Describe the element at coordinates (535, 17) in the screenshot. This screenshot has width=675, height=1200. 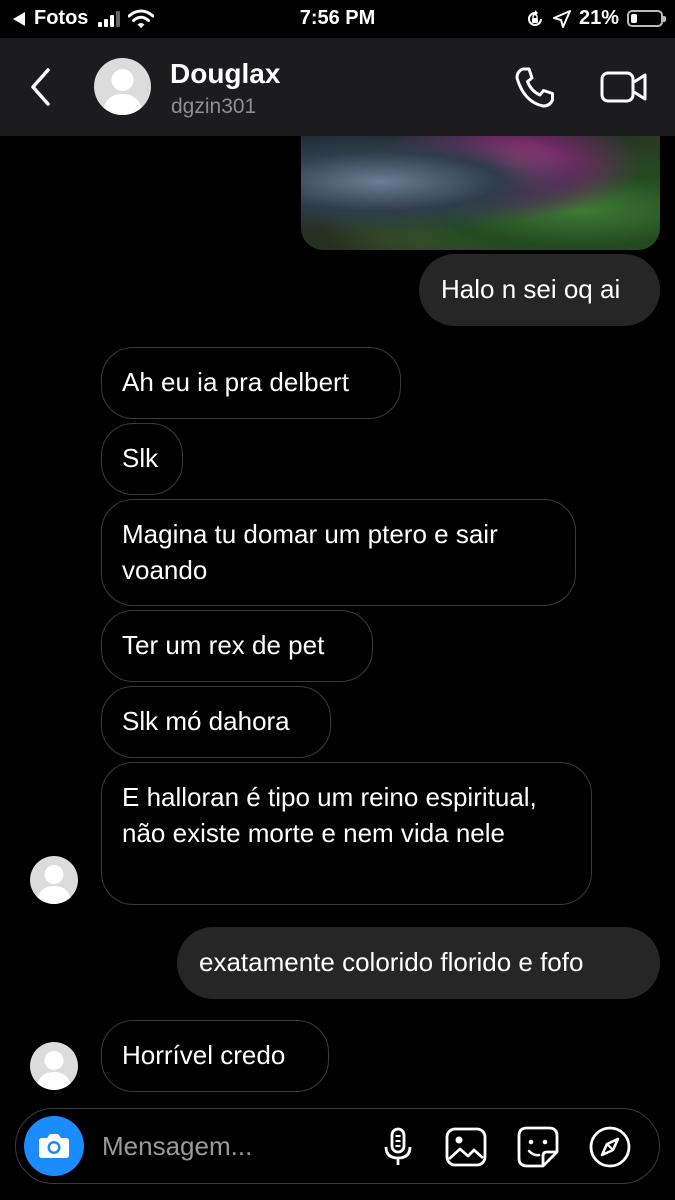
I see `orientation-lock-icon` at that location.